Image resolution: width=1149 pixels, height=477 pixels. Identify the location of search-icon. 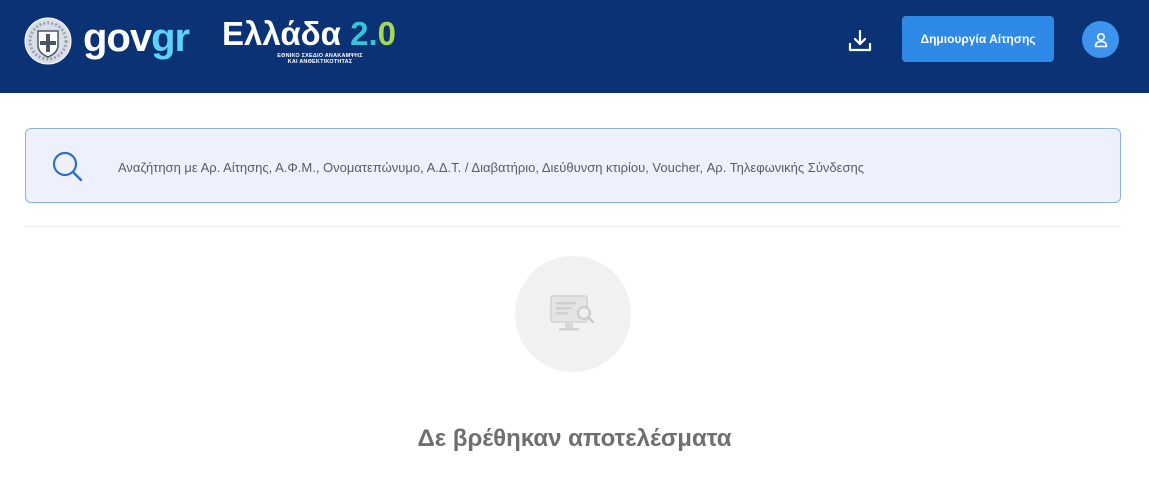
(68, 167).